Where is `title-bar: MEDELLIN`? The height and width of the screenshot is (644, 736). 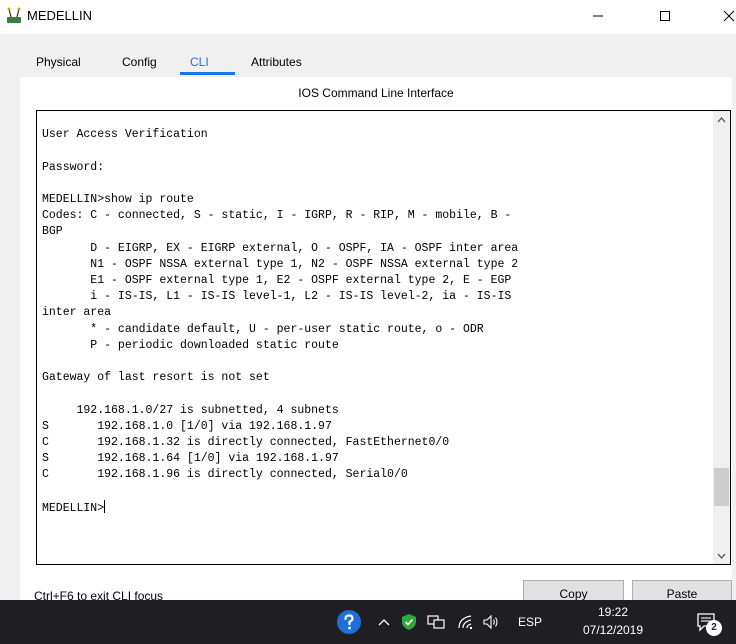 title-bar: MEDELLIN is located at coordinates (368, 17).